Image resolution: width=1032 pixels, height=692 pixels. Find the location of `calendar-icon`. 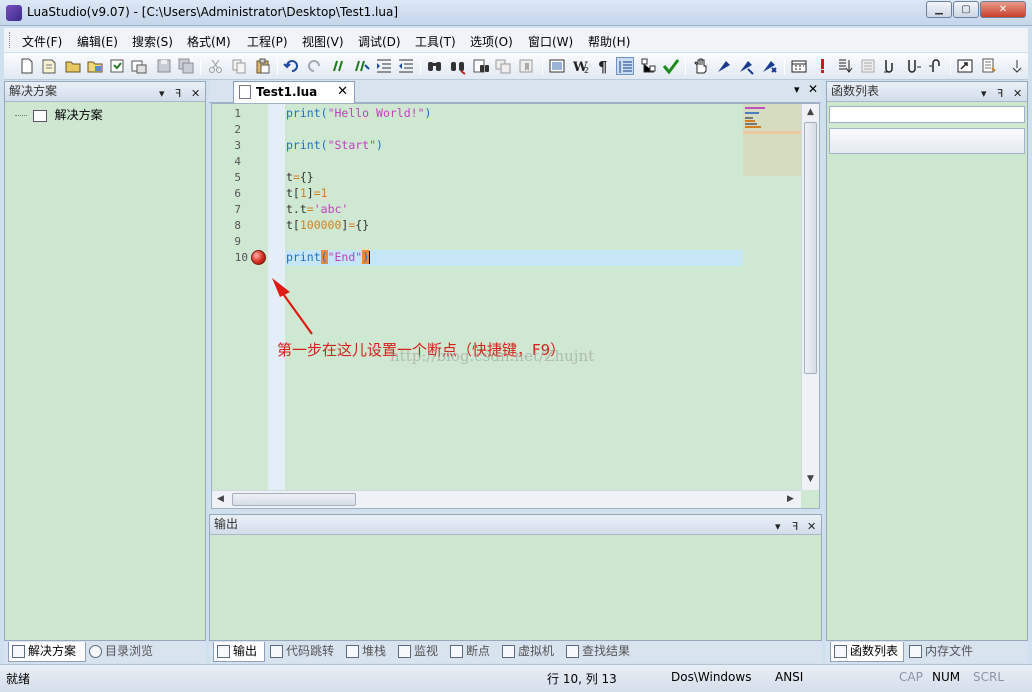

calendar-icon is located at coordinates (799, 66).